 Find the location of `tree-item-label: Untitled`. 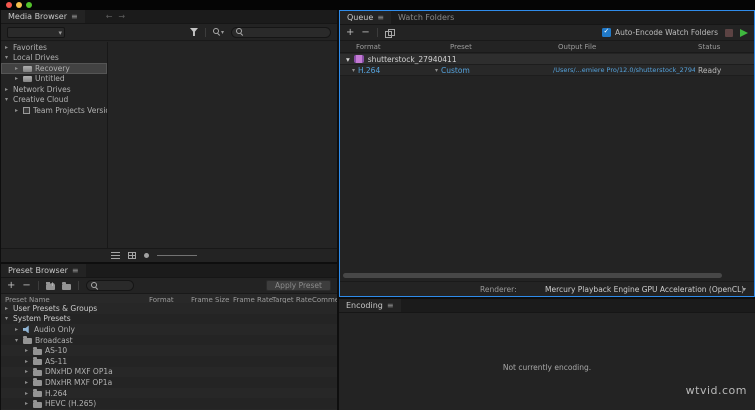

tree-item-label: Untitled is located at coordinates (50, 79).